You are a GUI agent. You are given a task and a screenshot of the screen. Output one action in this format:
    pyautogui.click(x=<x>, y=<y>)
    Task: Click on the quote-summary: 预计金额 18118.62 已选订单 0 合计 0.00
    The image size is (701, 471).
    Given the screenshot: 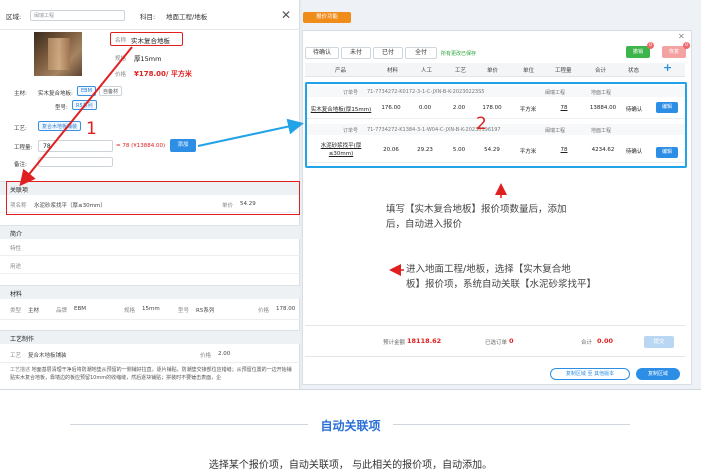 What is the action you would take?
    pyautogui.click(x=495, y=341)
    